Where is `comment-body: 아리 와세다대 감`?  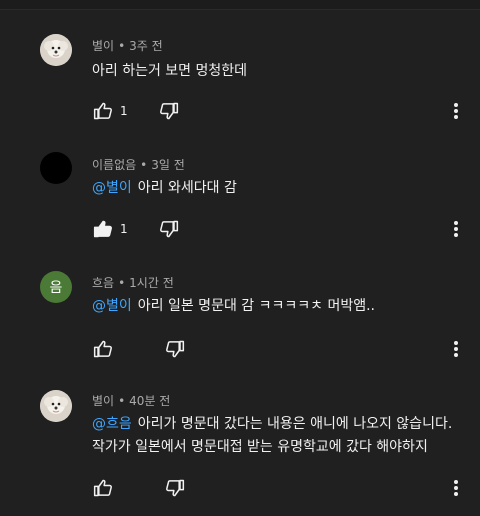
comment-body: 아리 와세다대 감 is located at coordinates (187, 188).